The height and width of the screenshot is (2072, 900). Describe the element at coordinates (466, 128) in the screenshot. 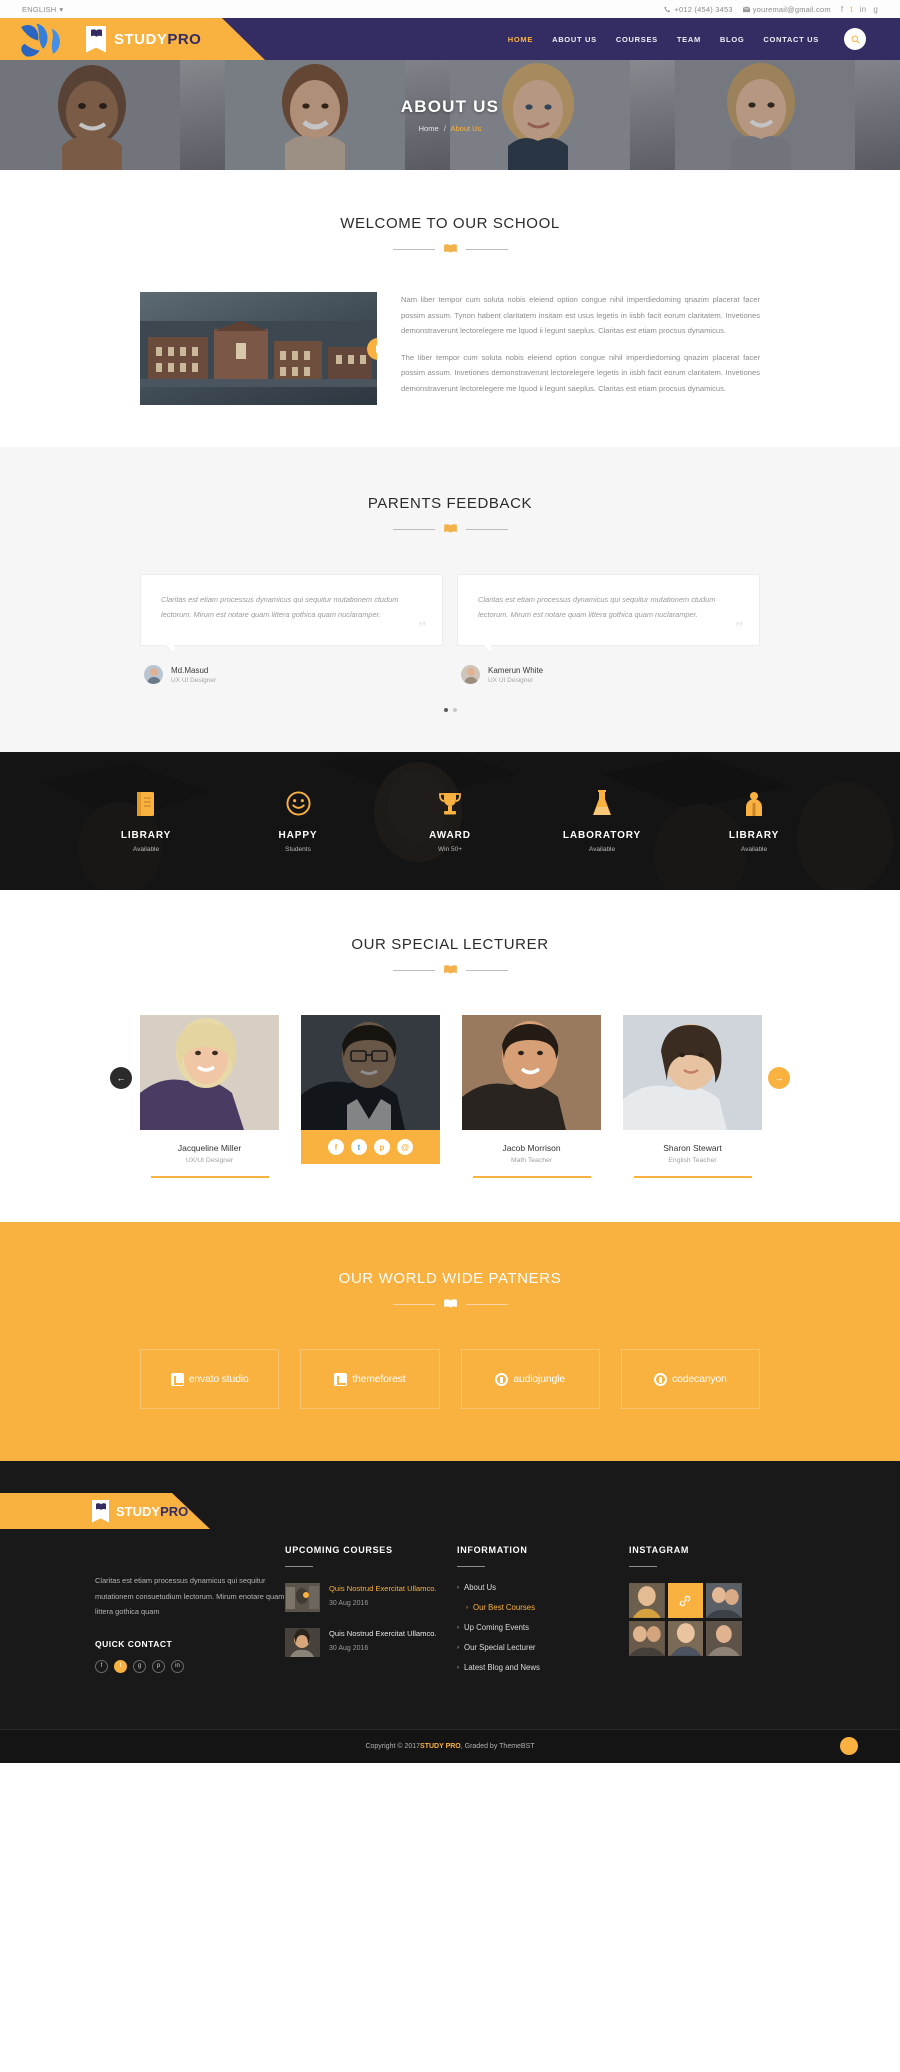

I see `breadcrumb-current: About Us` at that location.